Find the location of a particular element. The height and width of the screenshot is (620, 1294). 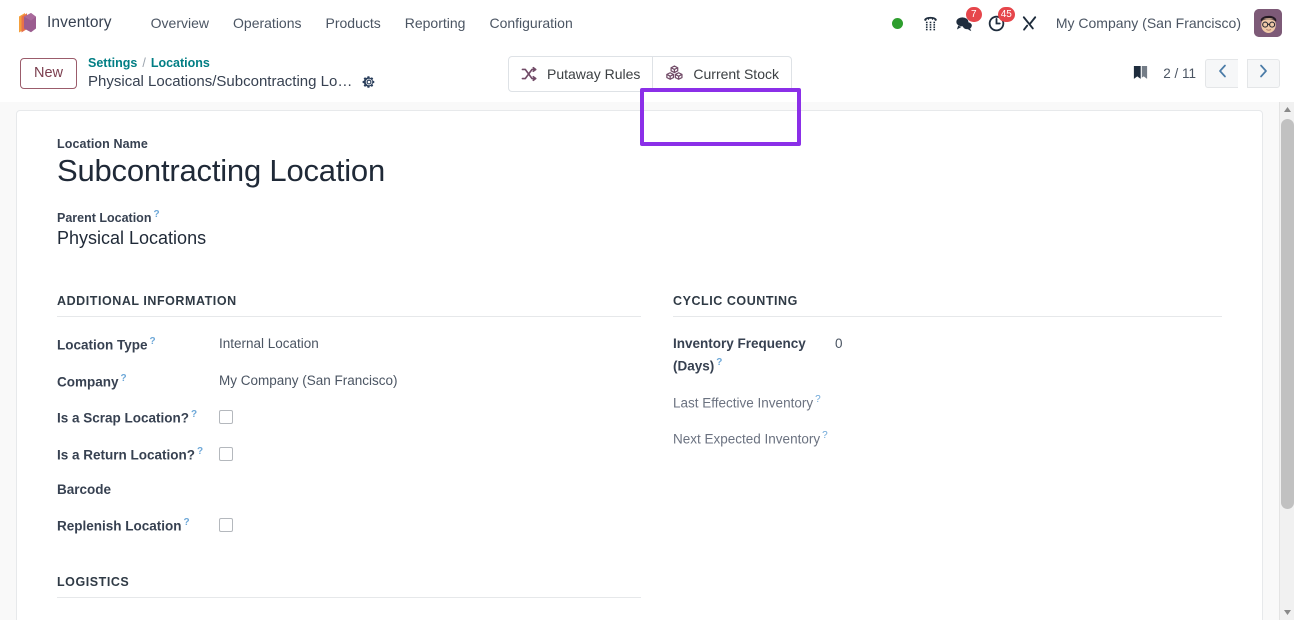

scrollbar-down-arrow-icon is located at coordinates (1287, 612).